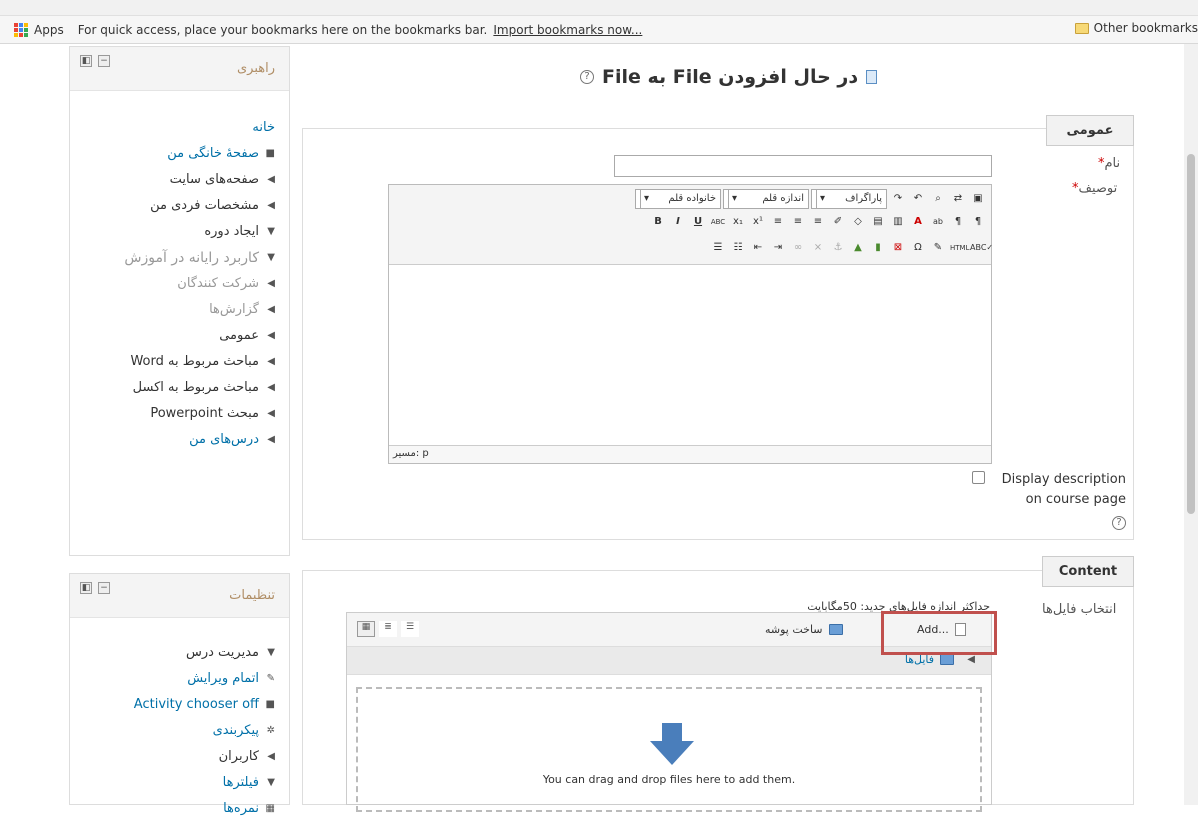 Image resolution: width=1198 pixels, height=826 pixels. Describe the element at coordinates (195, 387) in the screenshot. I see `nav-item-label: مباحث مربوط به اکسل` at that location.